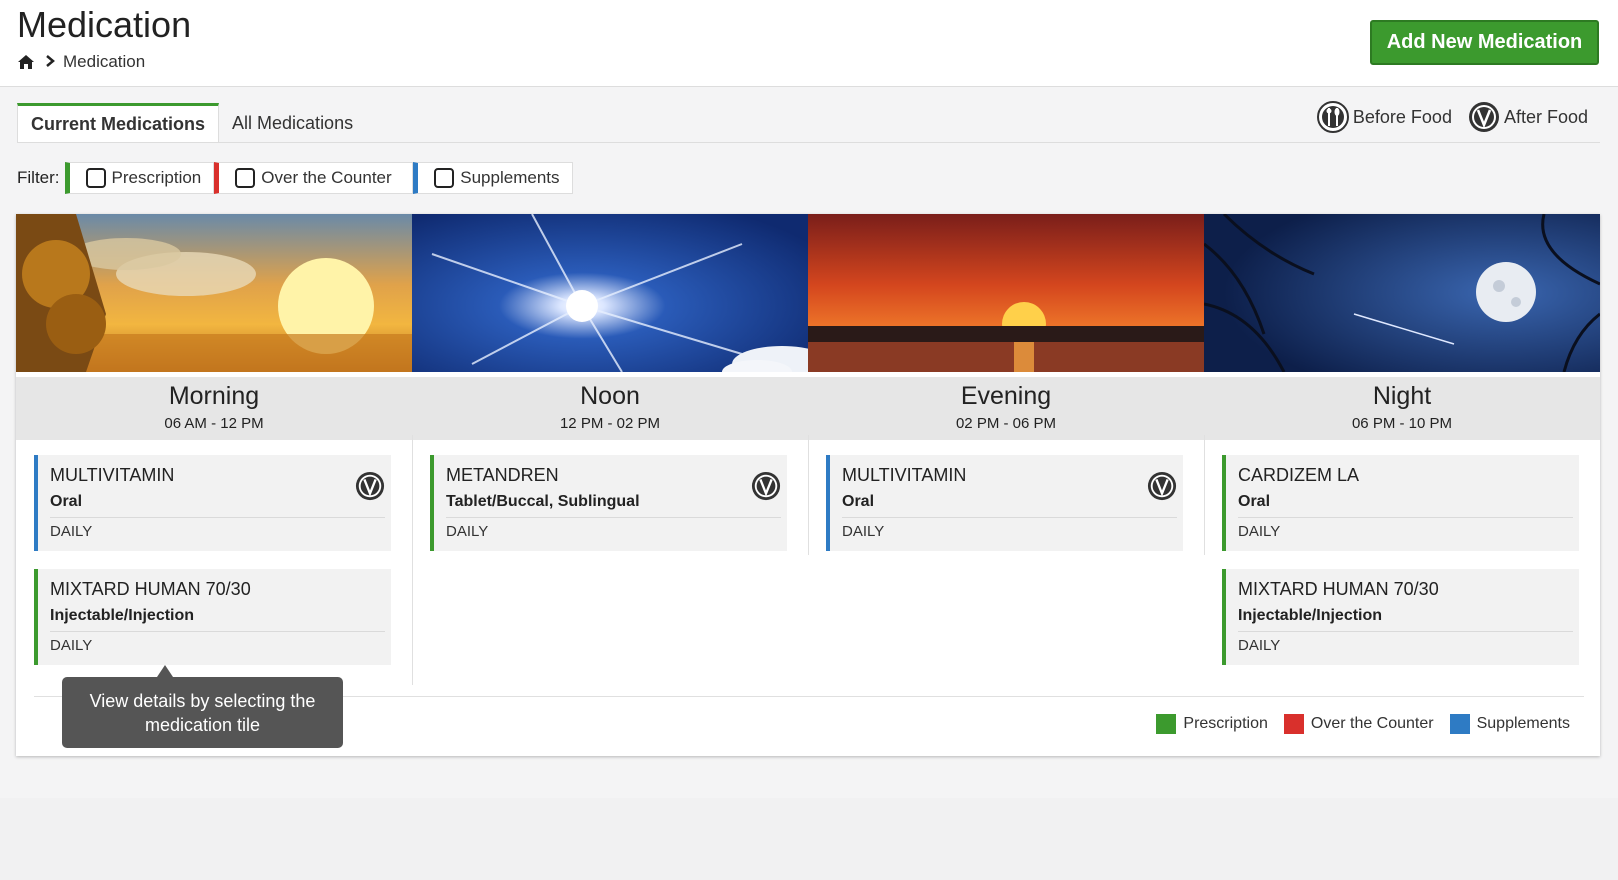  Describe the element at coordinates (165, 671) in the screenshot. I see `tooltip-arrow` at that location.